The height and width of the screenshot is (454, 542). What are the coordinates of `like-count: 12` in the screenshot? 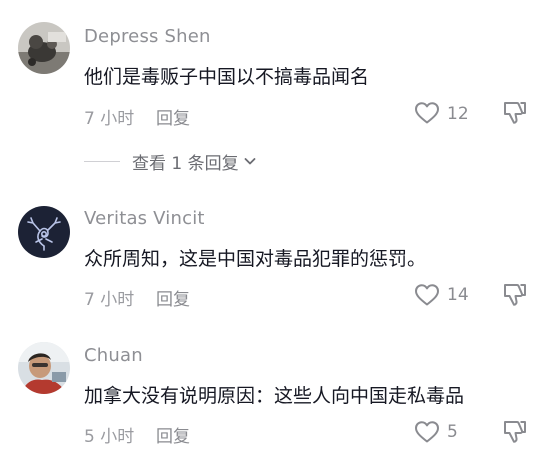 It's located at (458, 114).